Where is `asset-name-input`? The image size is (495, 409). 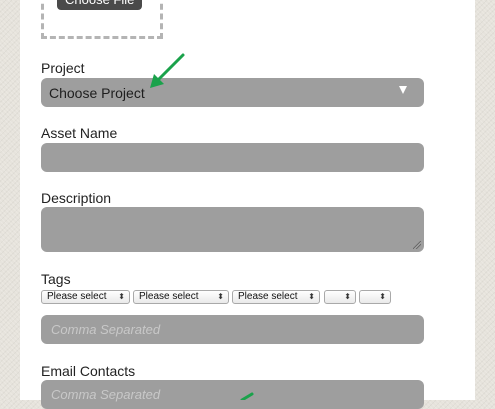 asset-name-input is located at coordinates (232, 157).